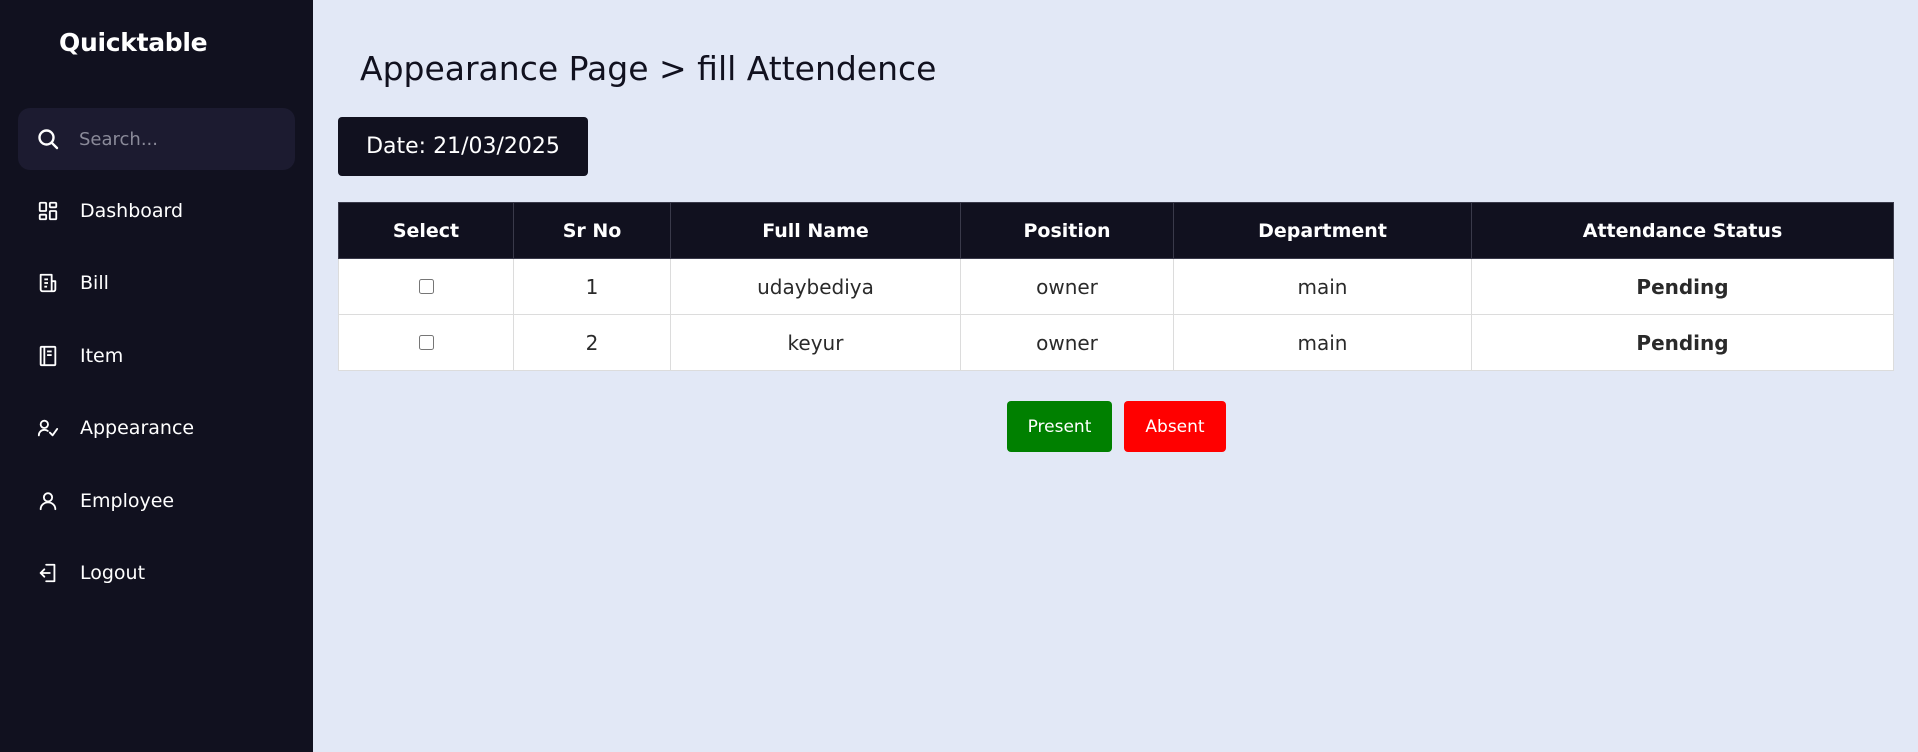 This screenshot has width=1918, height=752. I want to click on sidebar-item-label: Dashboard, so click(132, 211).